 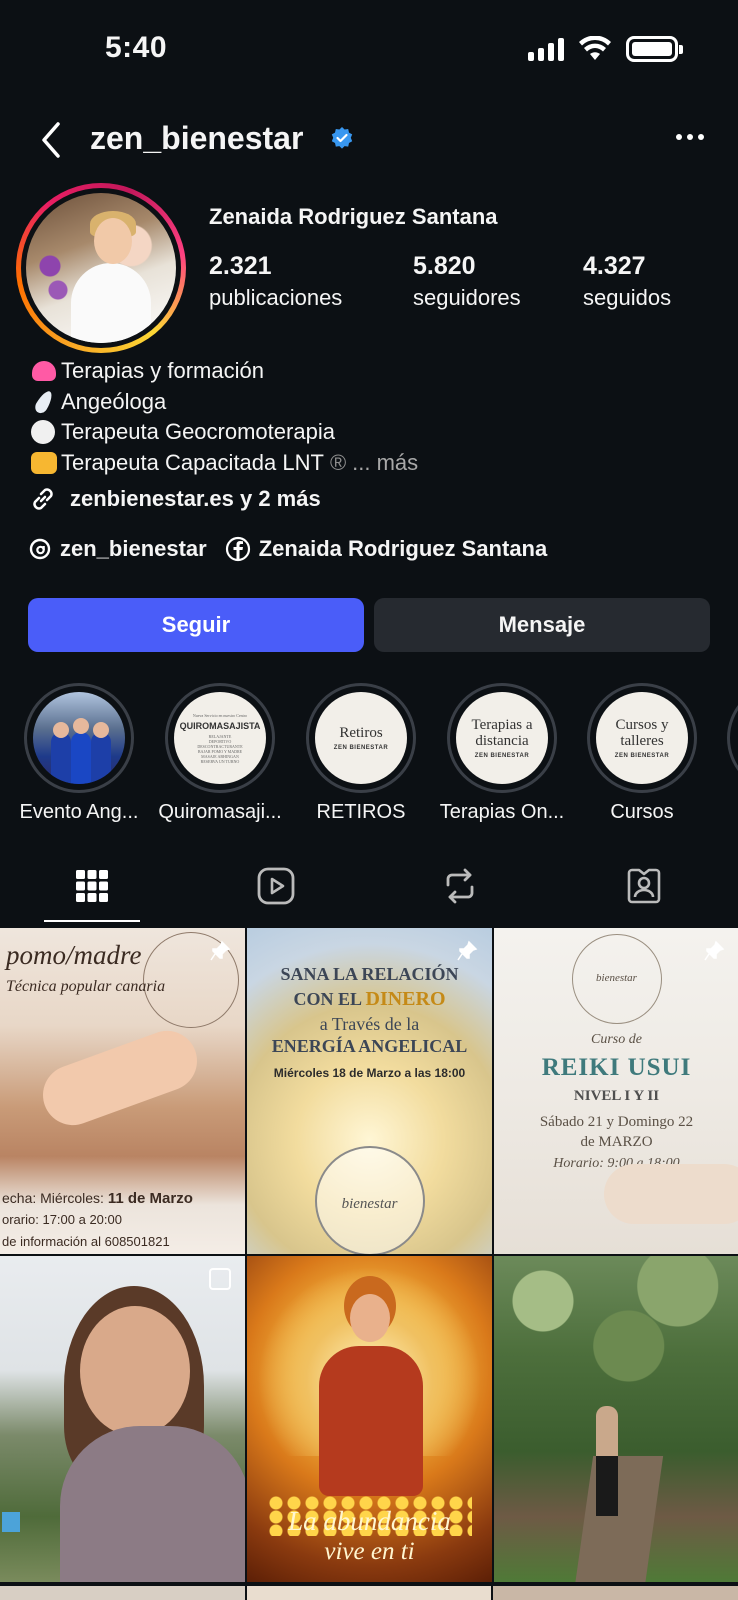 What do you see at coordinates (62, 1219) in the screenshot?
I see `post-time: orario: 17:00 a 20:00` at bounding box center [62, 1219].